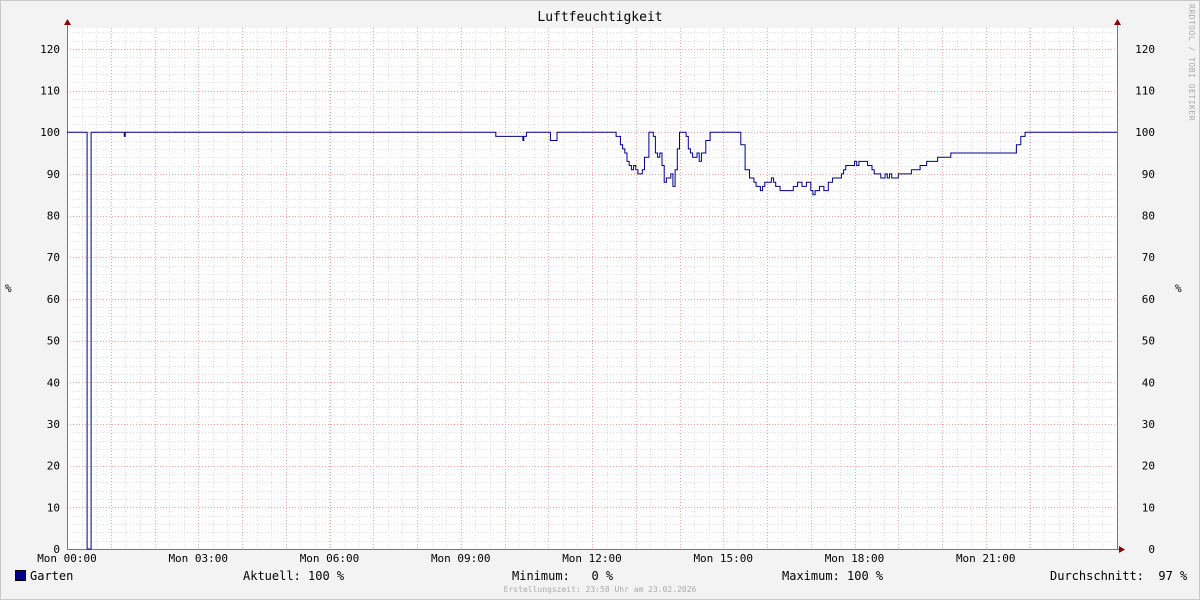  What do you see at coordinates (600, 589) in the screenshot?
I see `footer-timestamp: Erstellungszeit: 23:58 Uhr am 23.02.2026` at bounding box center [600, 589].